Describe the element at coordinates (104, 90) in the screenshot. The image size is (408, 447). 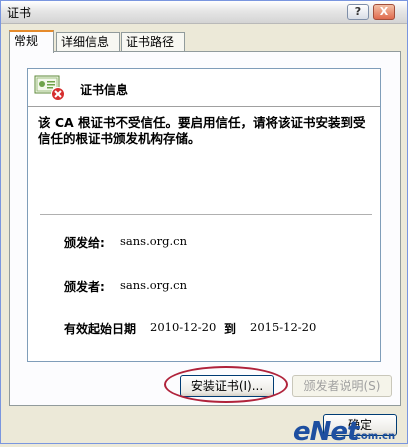
I see `certificate-info-title: 证书信息` at that location.